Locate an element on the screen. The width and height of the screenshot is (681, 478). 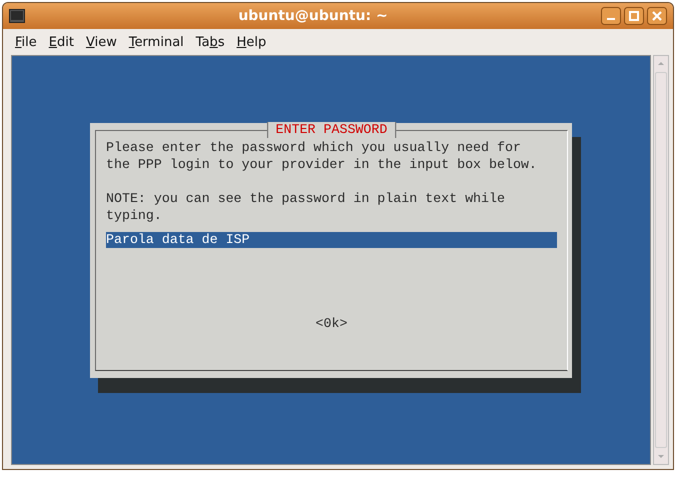
password-field: Parola data de ISP is located at coordinates (331, 240).